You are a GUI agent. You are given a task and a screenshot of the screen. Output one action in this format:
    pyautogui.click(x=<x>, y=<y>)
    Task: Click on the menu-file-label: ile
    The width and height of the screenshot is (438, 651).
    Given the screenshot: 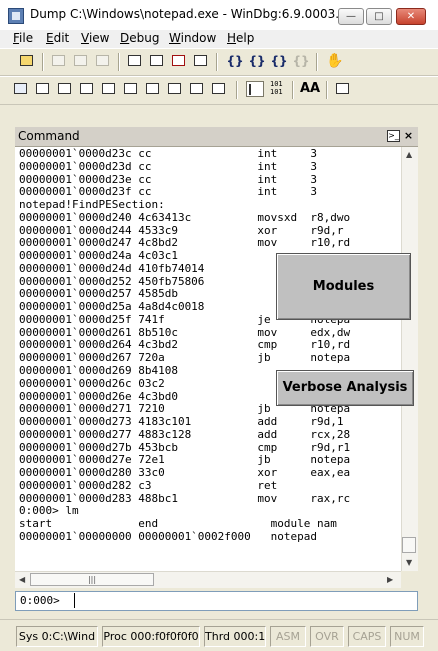 What is the action you would take?
    pyautogui.click(x=26, y=38)
    